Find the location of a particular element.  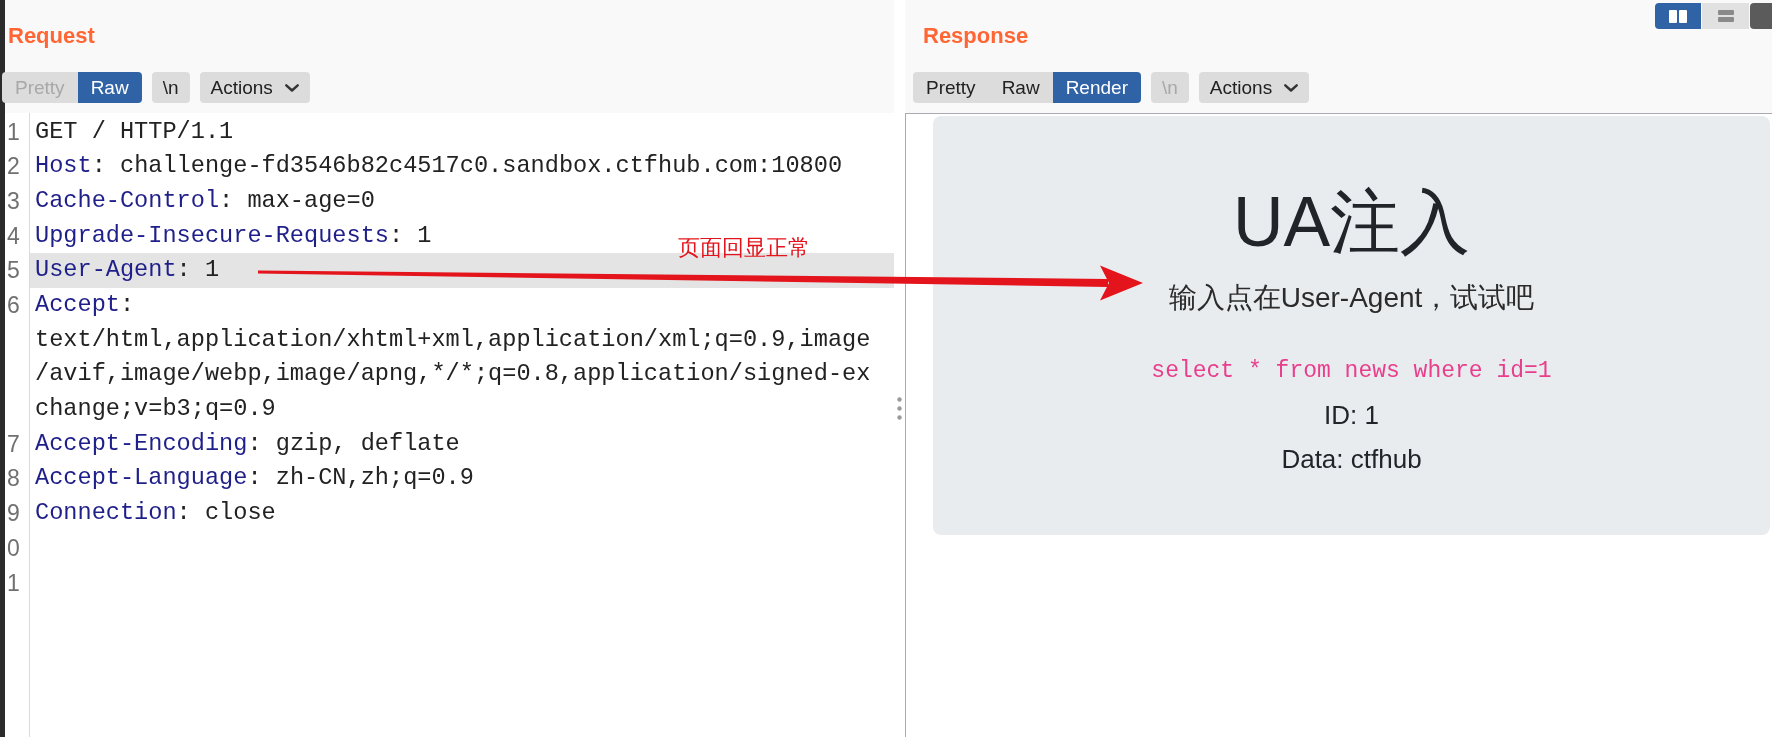

page-subtitle: 输入点在User-Agent，试试吧 is located at coordinates (1351, 298).